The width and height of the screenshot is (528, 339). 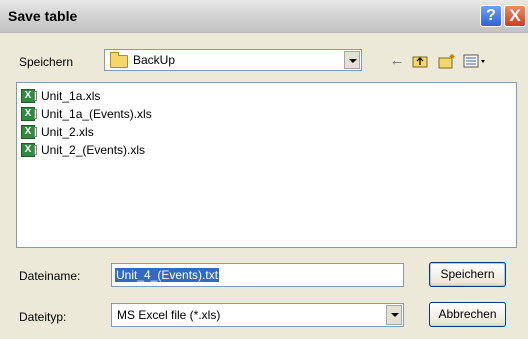 I want to click on back-icon: ←, so click(x=397, y=61).